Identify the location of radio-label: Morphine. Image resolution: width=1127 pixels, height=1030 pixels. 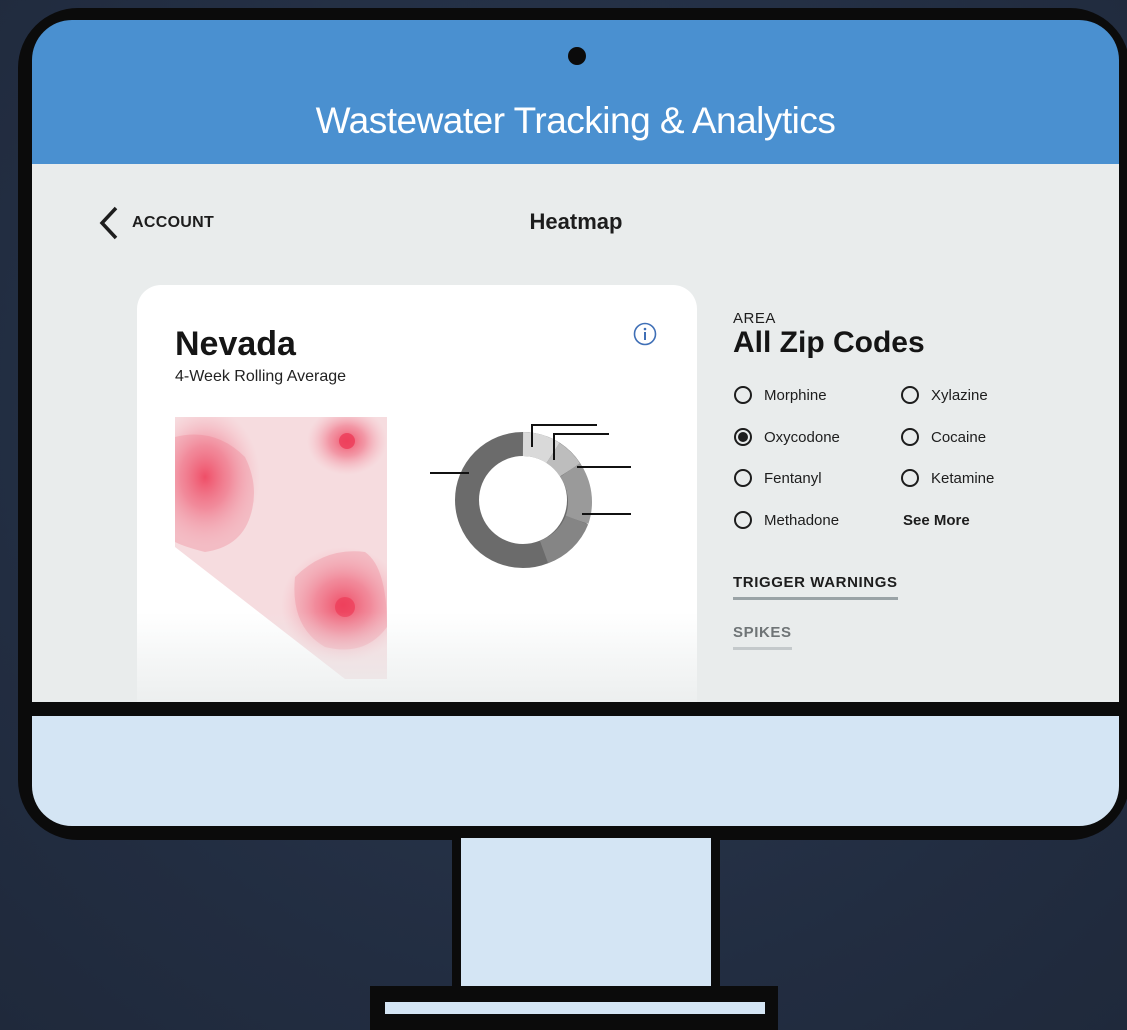
(795, 395).